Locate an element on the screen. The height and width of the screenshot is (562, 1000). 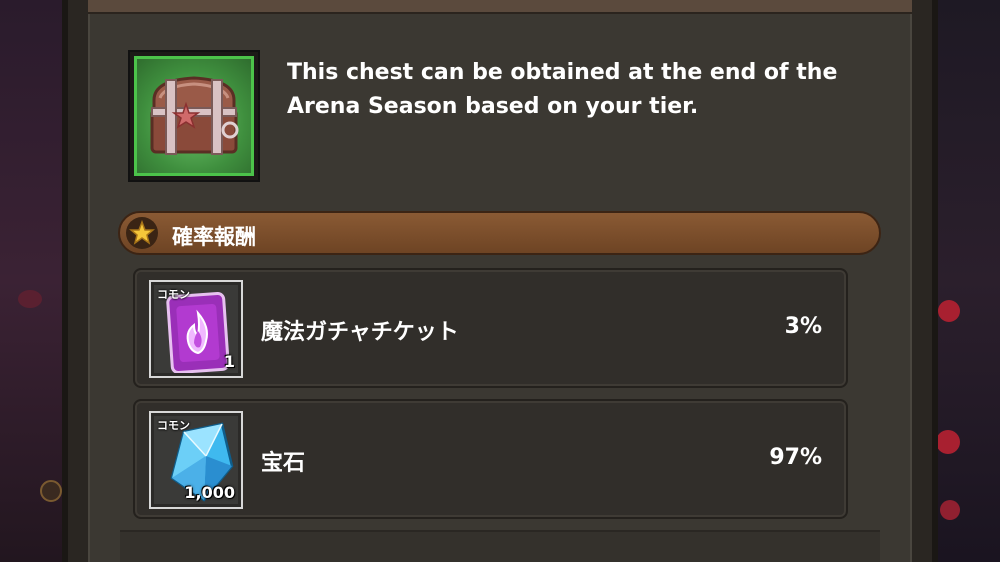
chest-icon-frame is located at coordinates (194, 116).